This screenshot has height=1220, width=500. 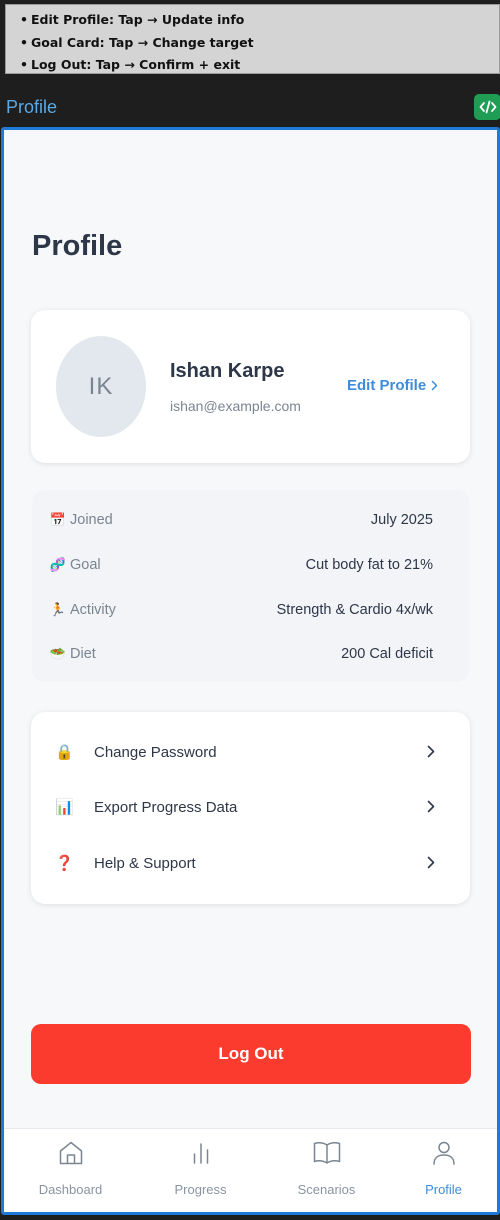 What do you see at coordinates (145, 863) in the screenshot?
I see `menu-item-label: Help & Support` at bounding box center [145, 863].